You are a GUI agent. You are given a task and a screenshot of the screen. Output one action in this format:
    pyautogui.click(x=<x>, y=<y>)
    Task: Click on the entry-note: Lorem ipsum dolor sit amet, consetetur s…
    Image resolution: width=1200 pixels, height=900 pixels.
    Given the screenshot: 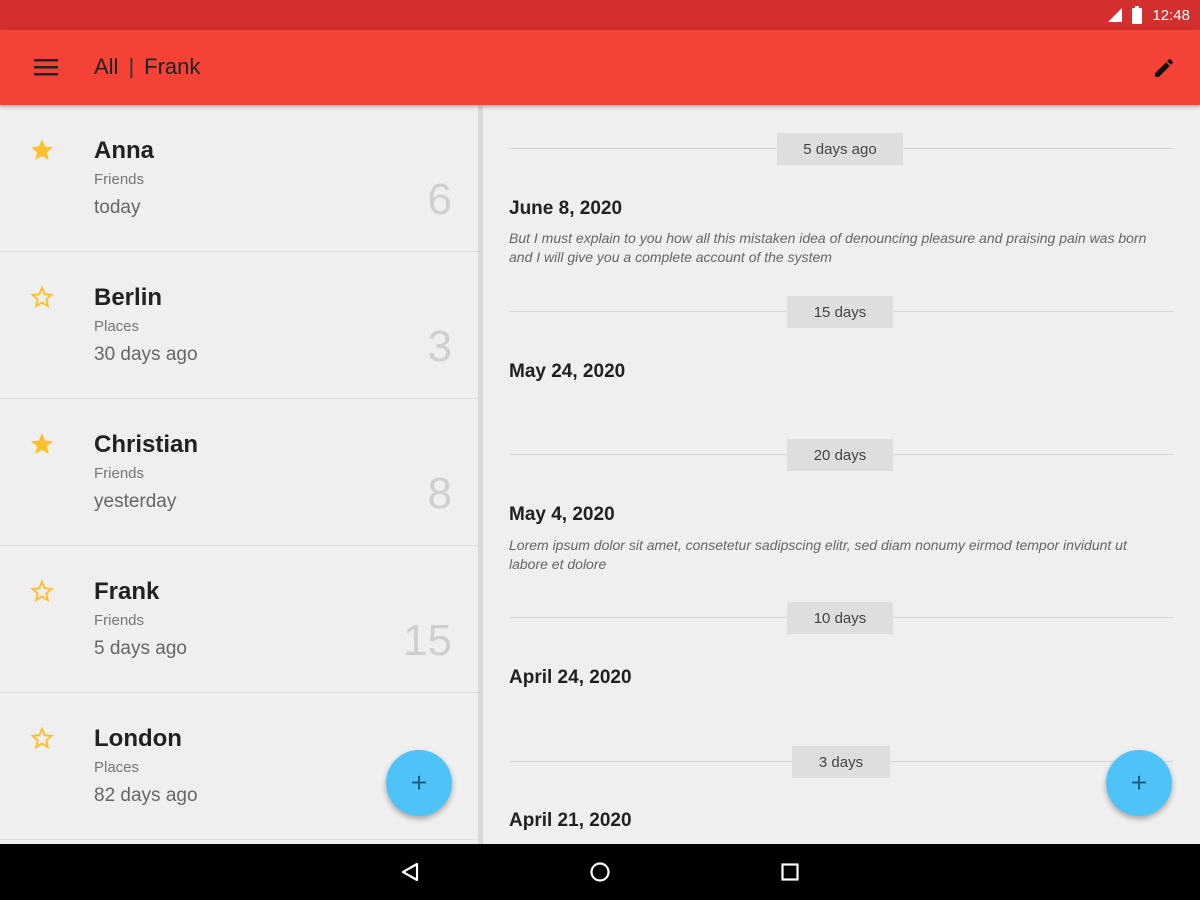 What is the action you would take?
    pyautogui.click(x=818, y=554)
    